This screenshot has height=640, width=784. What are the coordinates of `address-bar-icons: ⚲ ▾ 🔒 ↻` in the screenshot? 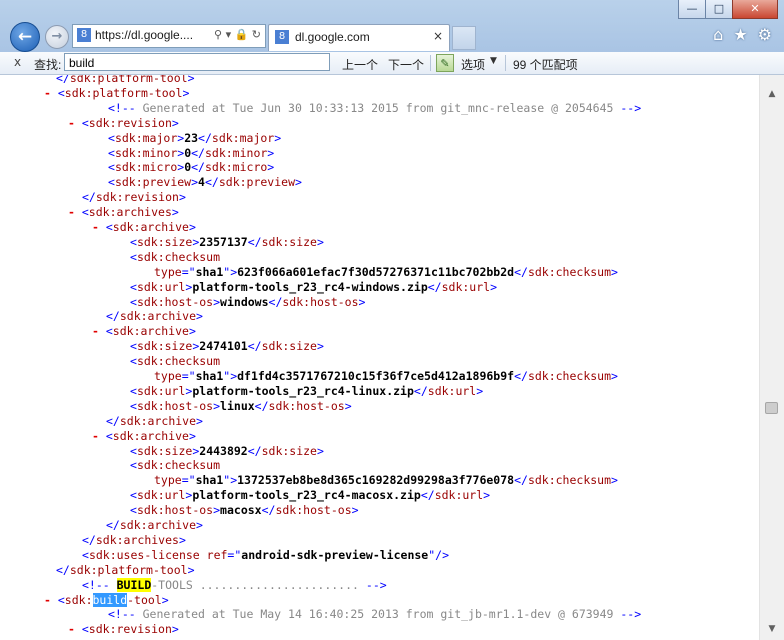 It's located at (237, 34).